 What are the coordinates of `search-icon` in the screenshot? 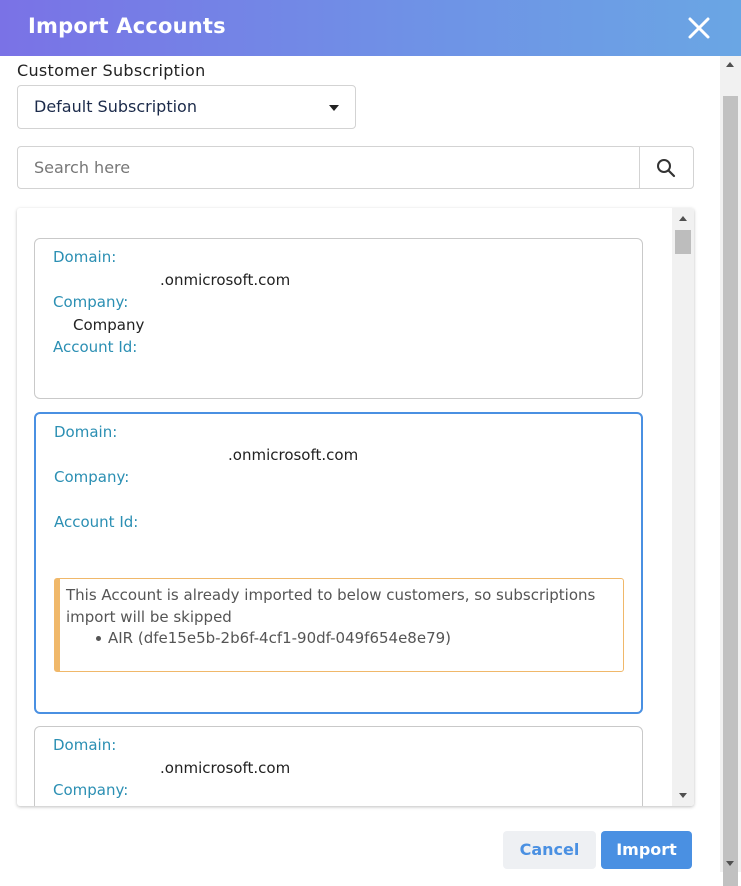 It's located at (666, 168).